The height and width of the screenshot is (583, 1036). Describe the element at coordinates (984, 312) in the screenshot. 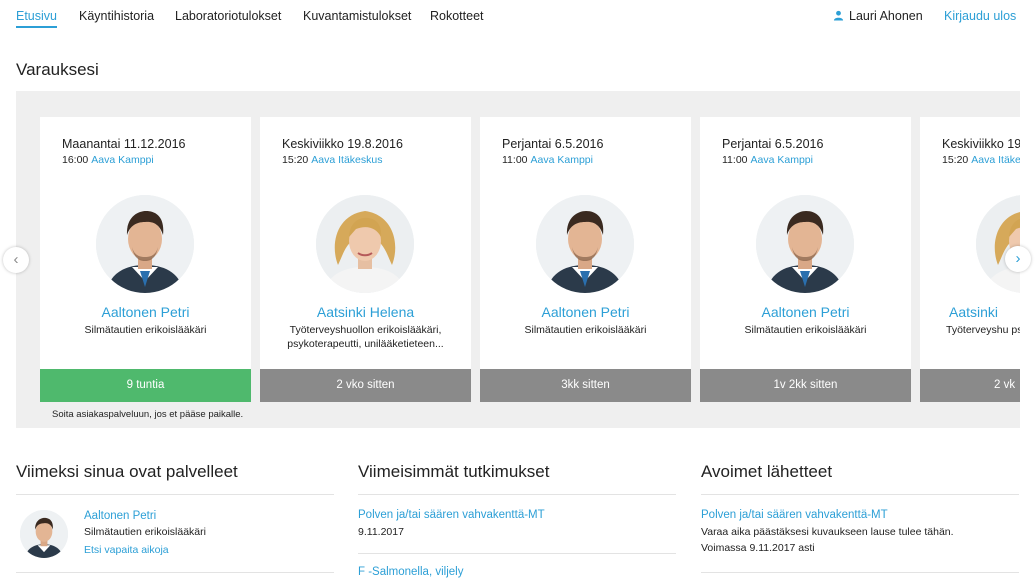

I see `doctor-name-link: Aatsinki` at that location.